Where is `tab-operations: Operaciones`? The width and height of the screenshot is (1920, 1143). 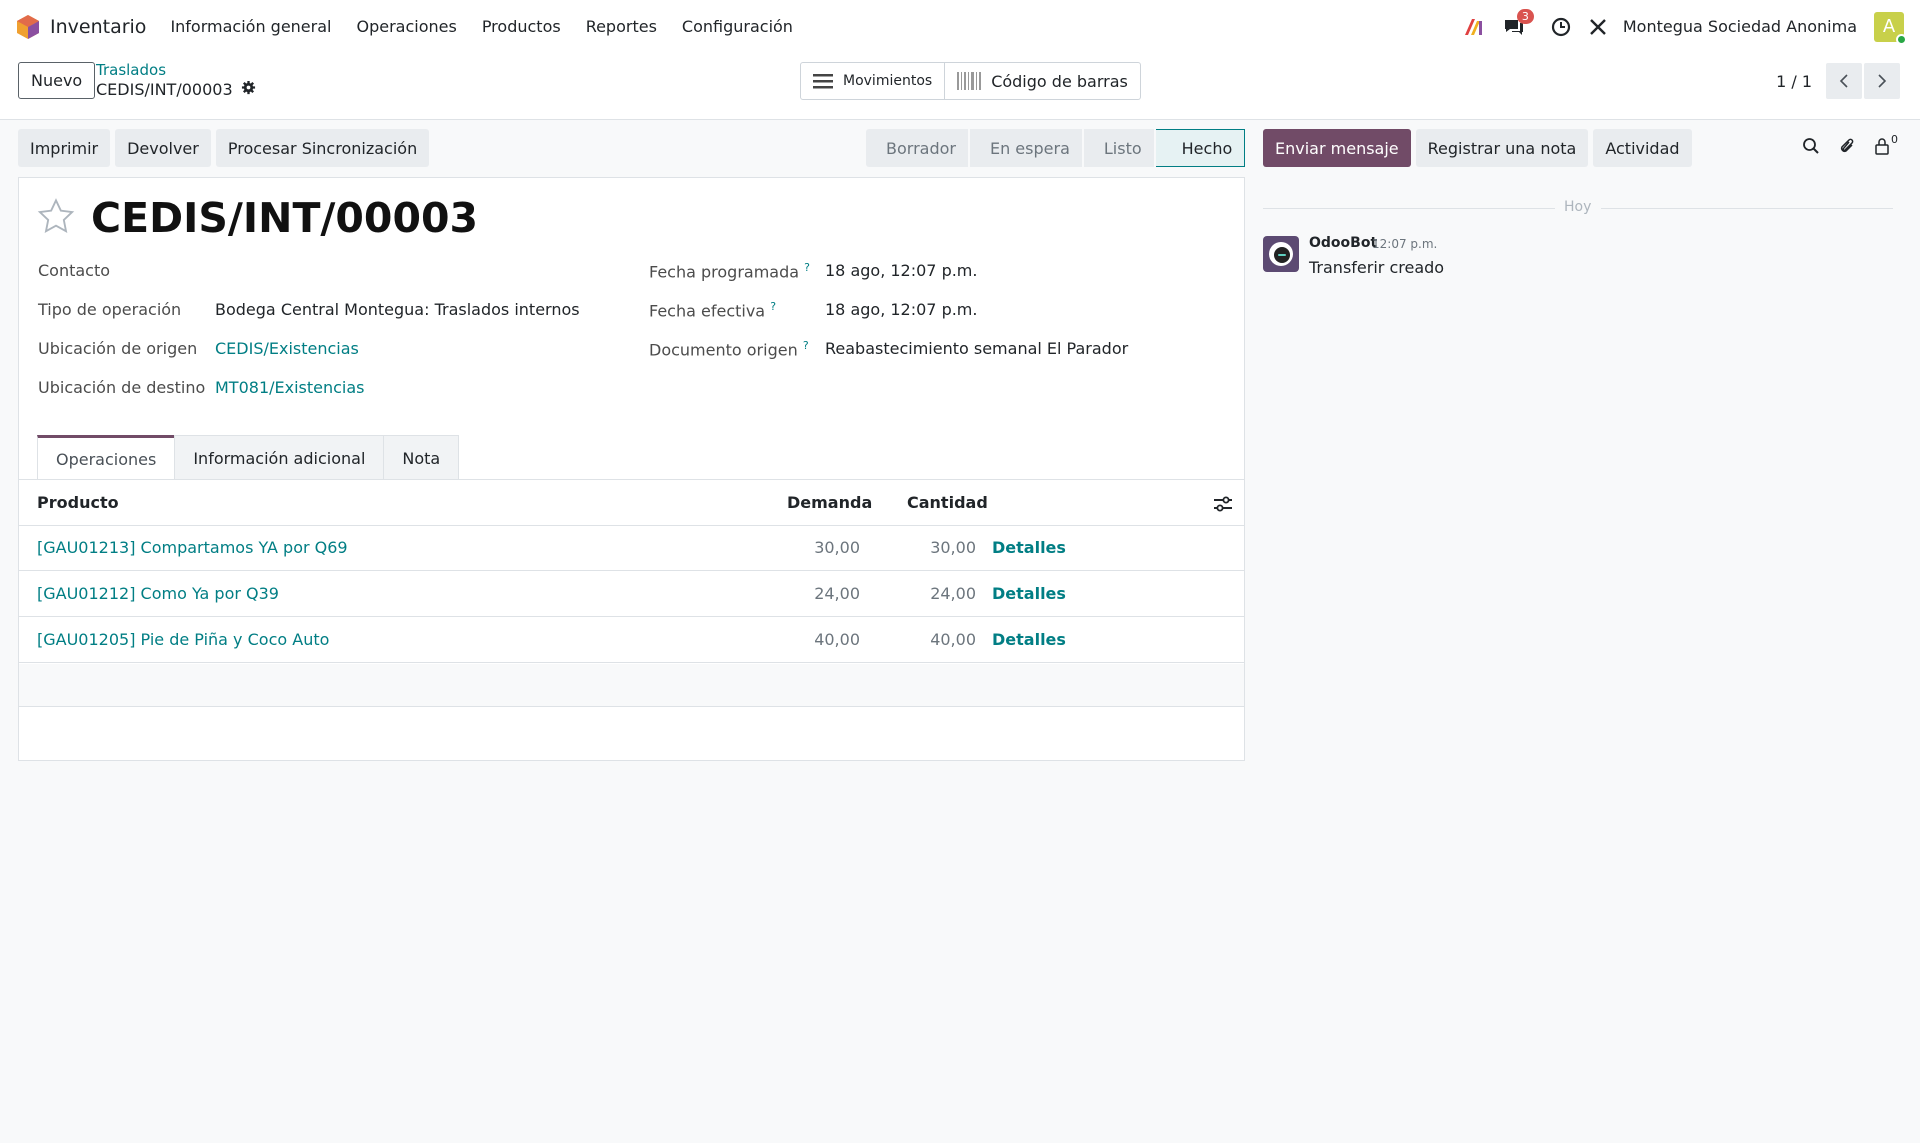
tab-operations: Operaciones is located at coordinates (106, 457).